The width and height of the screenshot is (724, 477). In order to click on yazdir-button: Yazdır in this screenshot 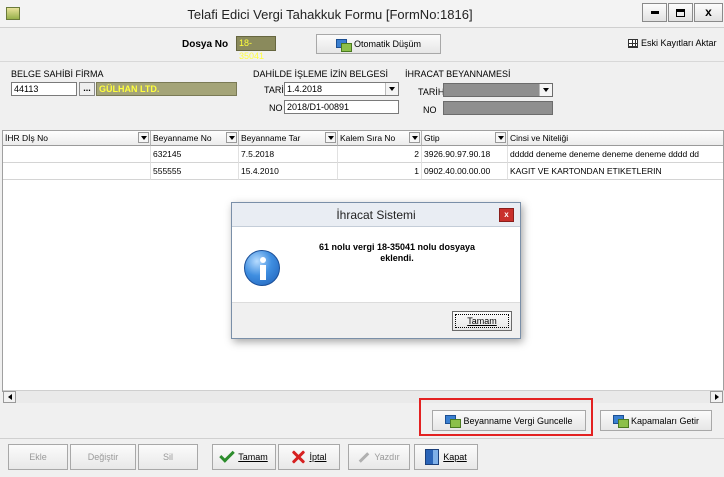, I will do `click(379, 457)`.